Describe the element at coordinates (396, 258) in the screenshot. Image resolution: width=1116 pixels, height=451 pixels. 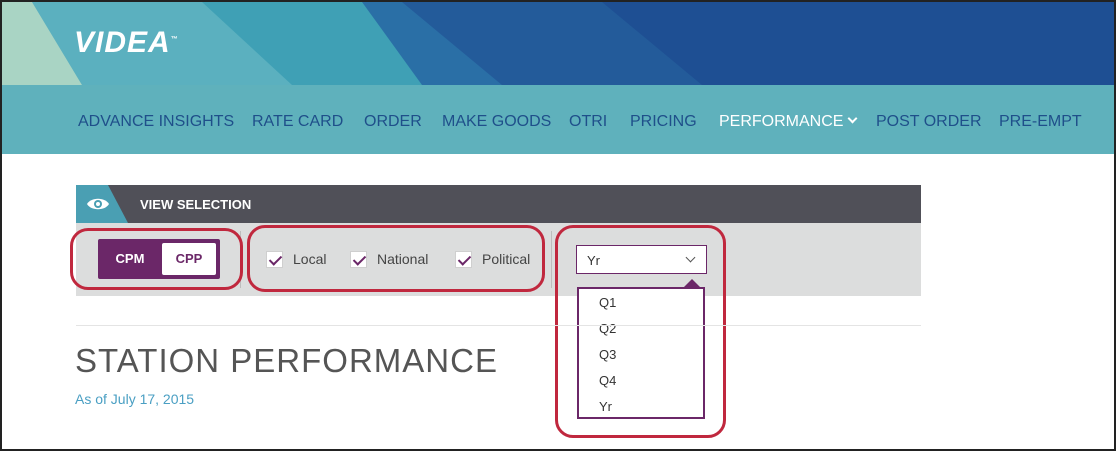
I see `highlight-filters` at that location.